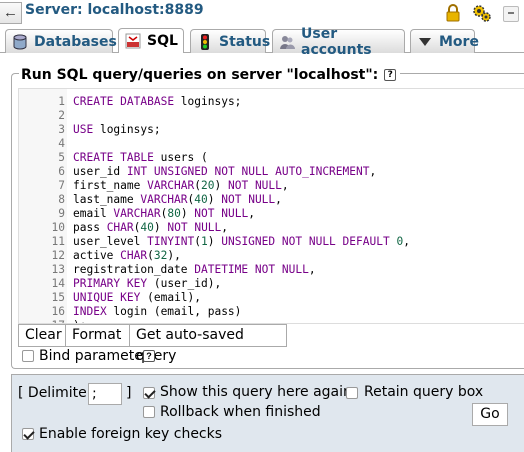 The height and width of the screenshot is (452, 524). I want to click on line-number: 7, so click(61, 185).